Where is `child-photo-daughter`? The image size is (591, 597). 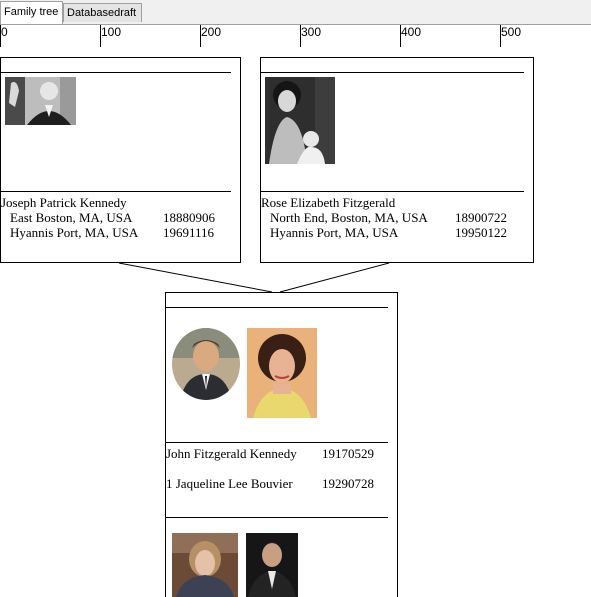 child-photo-daughter is located at coordinates (205, 565).